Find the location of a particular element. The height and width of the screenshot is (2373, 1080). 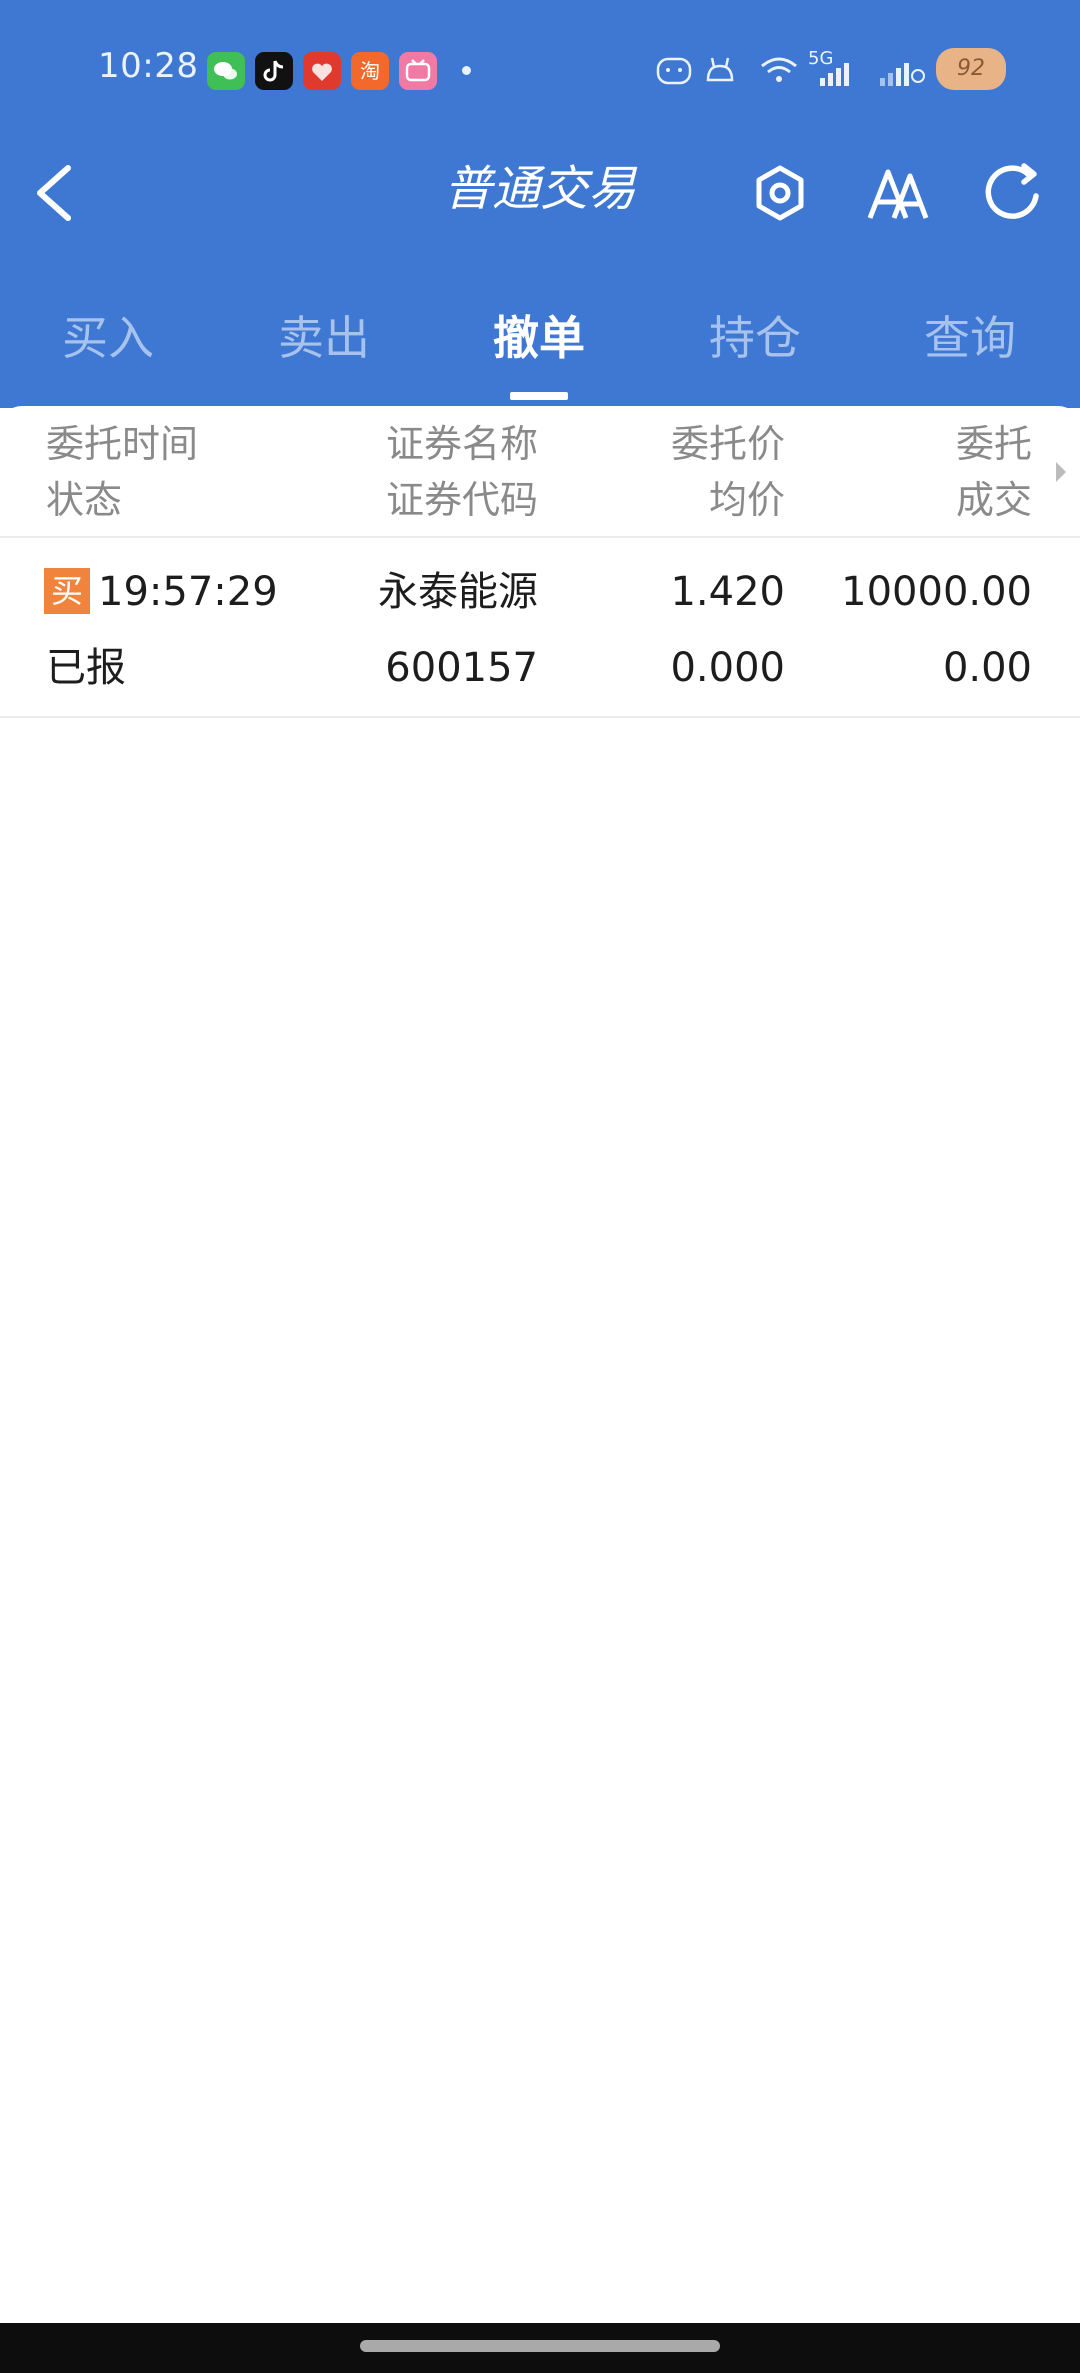

scroll-right-arrow-icon is located at coordinates (1061, 472).